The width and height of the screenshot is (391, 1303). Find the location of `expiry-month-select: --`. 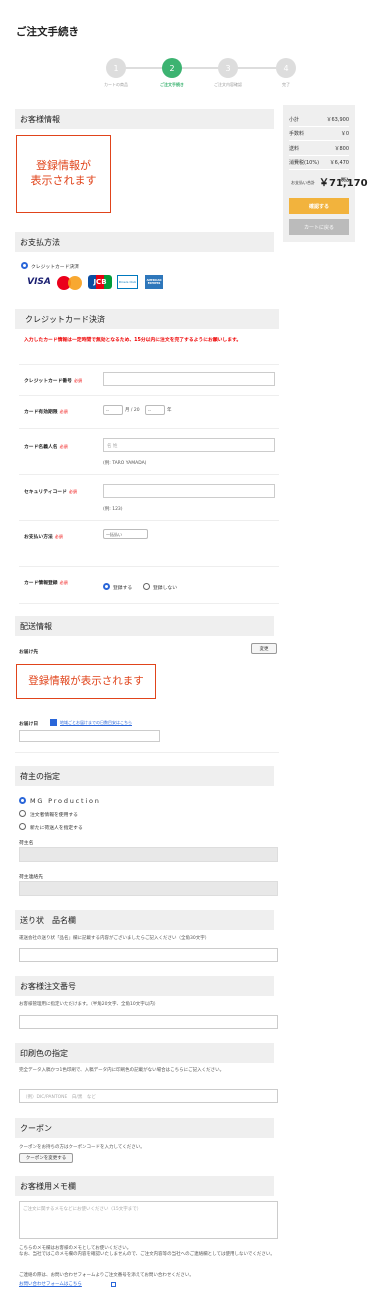

expiry-month-select: -- is located at coordinates (113, 410).